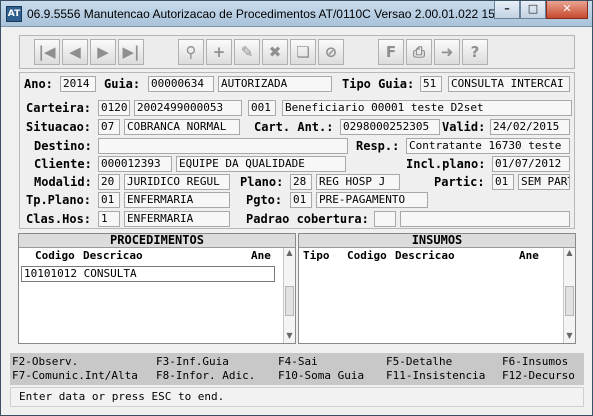  What do you see at coordinates (331, 52) in the screenshot?
I see `cancel-icon: ⊘` at bounding box center [331, 52].